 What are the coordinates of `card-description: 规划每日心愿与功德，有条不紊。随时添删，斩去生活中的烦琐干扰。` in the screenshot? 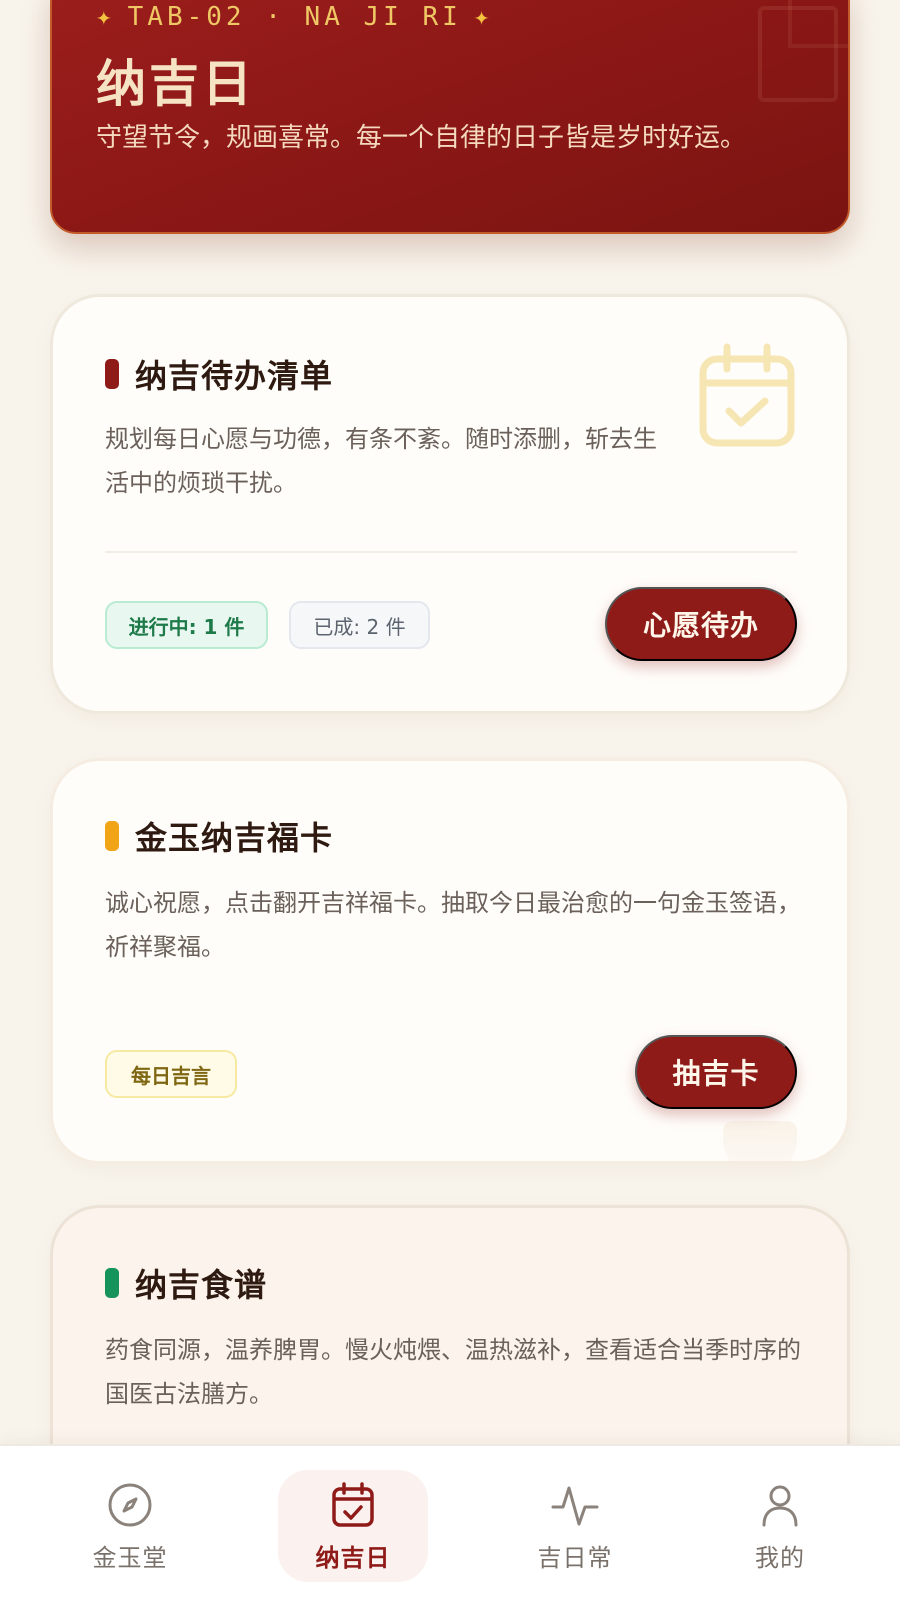 It's located at (381, 461).